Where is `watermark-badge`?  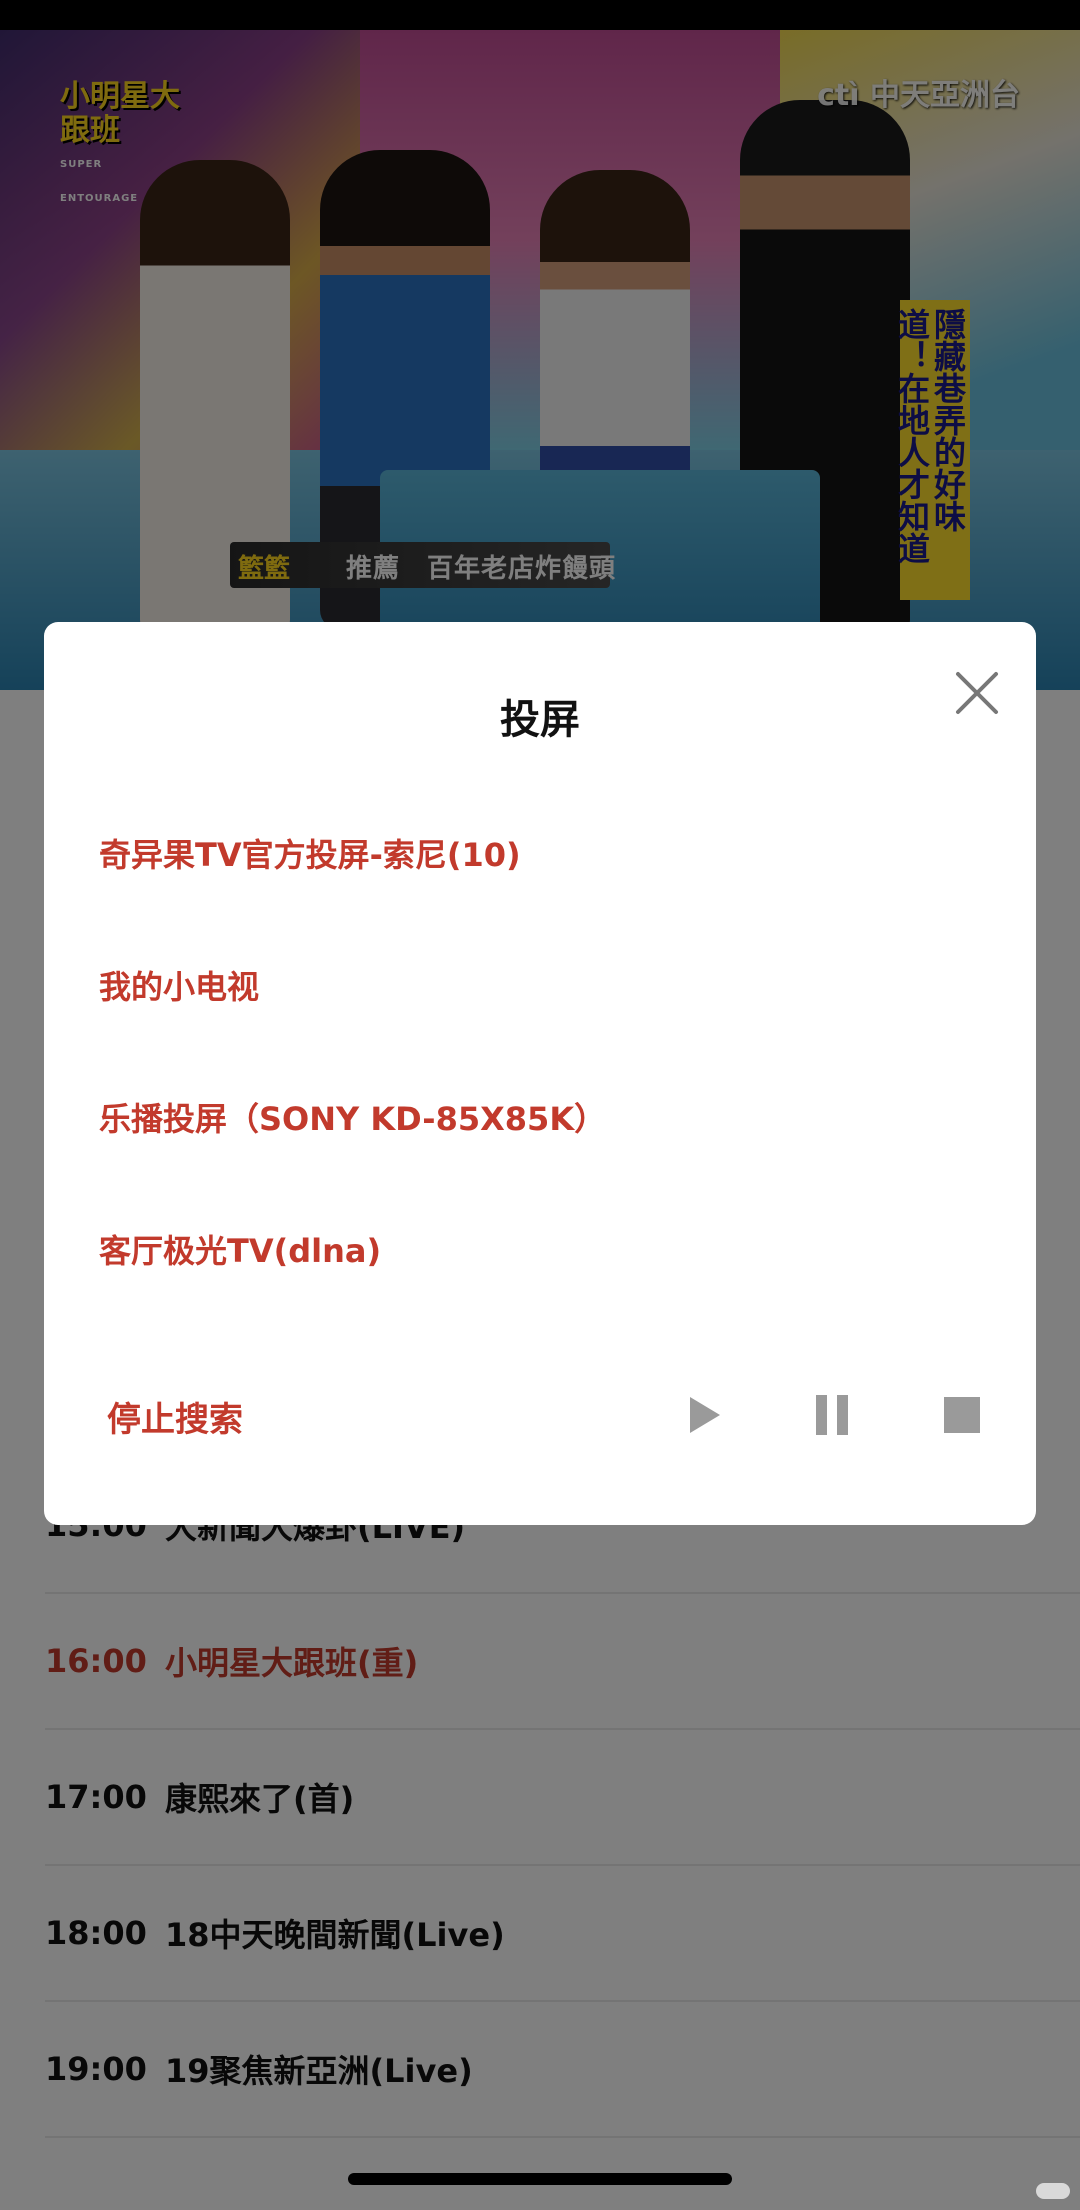 watermark-badge is located at coordinates (1053, 2191).